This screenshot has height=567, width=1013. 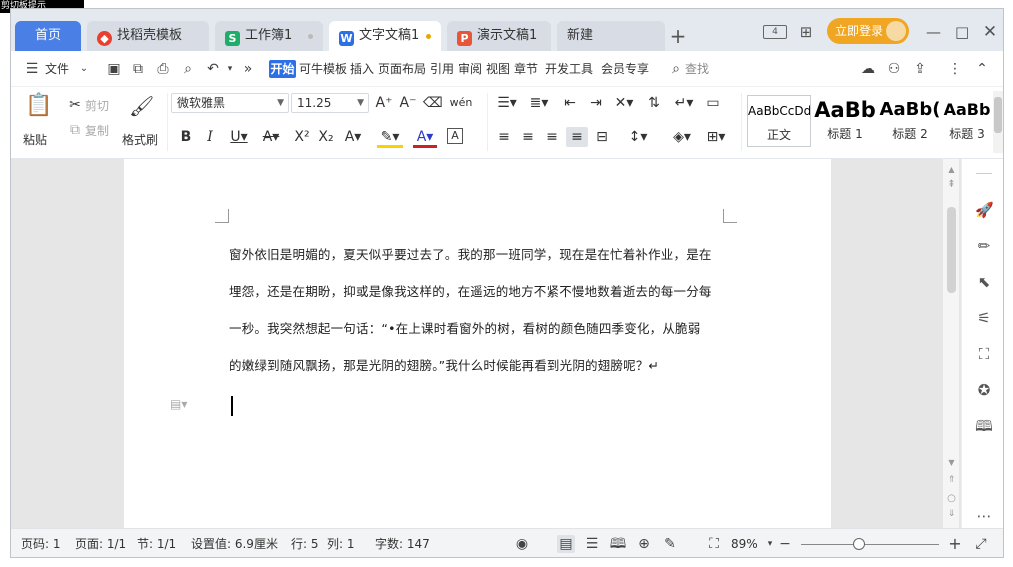 What do you see at coordinates (385, 36) in the screenshot?
I see `tab-document: W 文字文稿1` at bounding box center [385, 36].